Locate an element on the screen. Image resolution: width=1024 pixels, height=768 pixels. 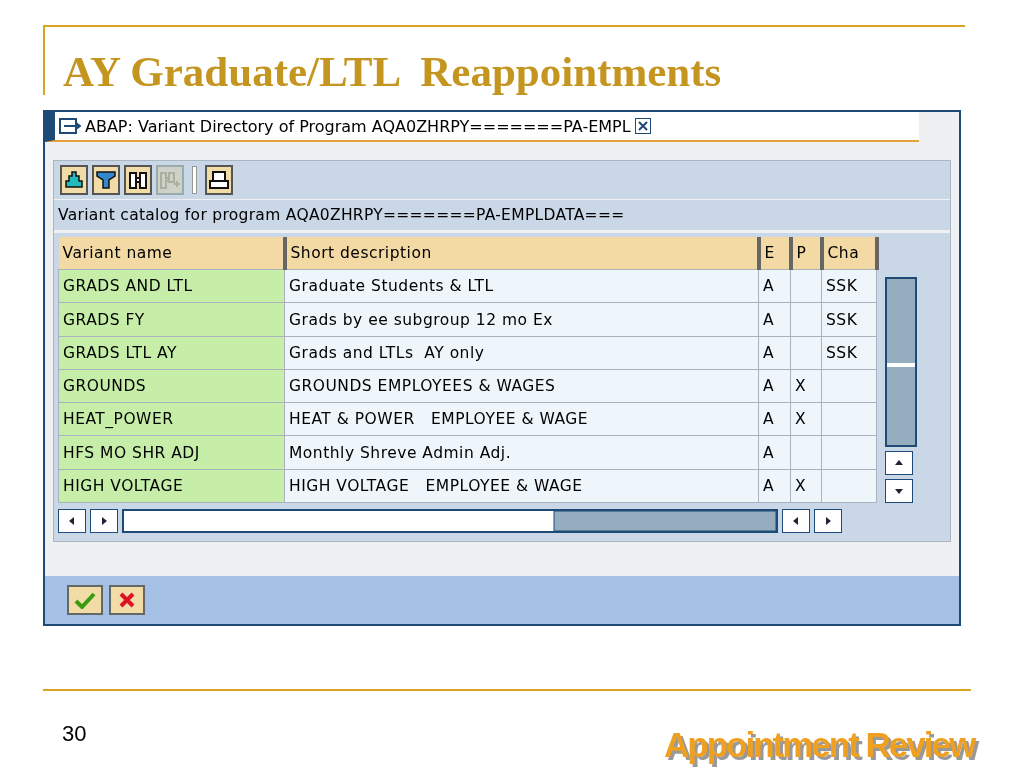
column-header: Cha is located at coordinates (849, 253).